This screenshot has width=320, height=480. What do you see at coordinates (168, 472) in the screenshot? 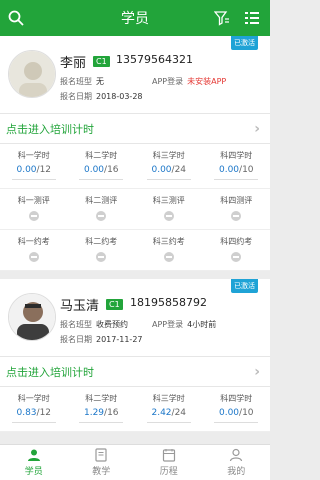
I see `tab-label: 历程` at bounding box center [168, 472].